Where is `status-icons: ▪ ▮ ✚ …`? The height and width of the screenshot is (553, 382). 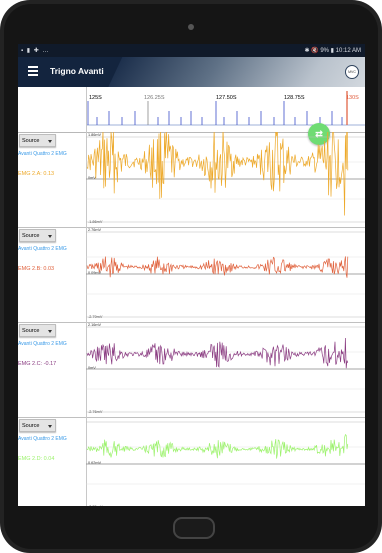 status-icons: ▪ ▮ ✚ … is located at coordinates (35, 51).